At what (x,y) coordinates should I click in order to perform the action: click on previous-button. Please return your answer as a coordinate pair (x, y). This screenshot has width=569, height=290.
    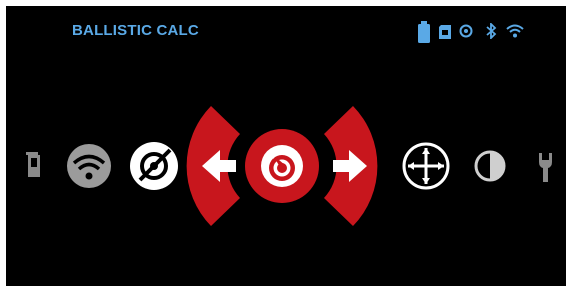
    Looking at the image, I should click on (213, 166).